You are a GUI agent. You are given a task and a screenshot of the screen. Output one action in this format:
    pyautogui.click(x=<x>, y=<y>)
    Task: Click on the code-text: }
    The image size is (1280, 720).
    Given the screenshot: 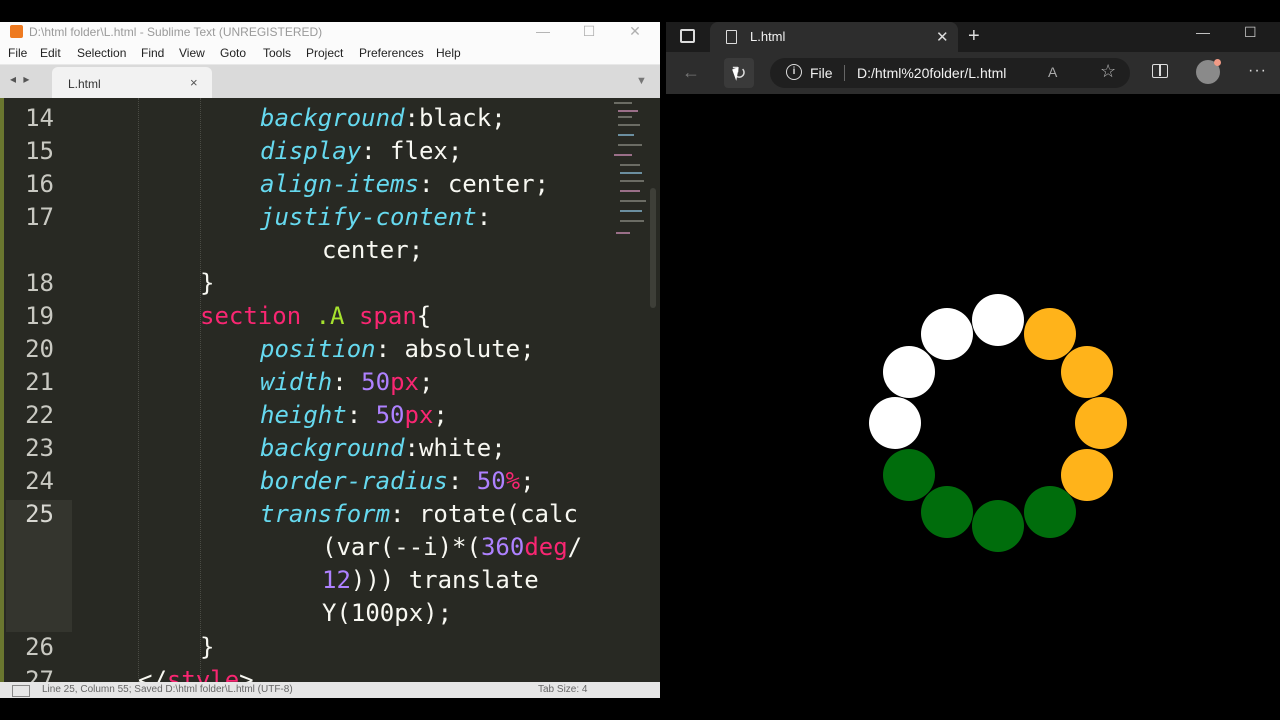 What is the action you would take?
    pyautogui.click(x=207, y=283)
    